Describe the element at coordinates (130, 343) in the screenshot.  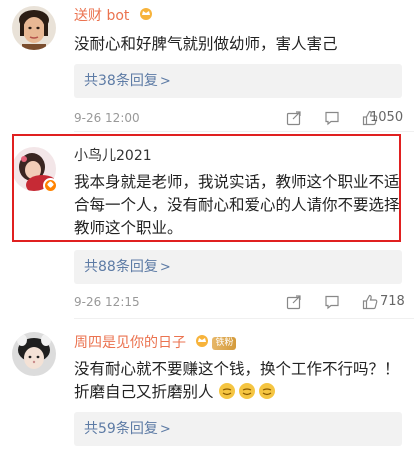
I see `username-text: 周四是见你的日子` at that location.